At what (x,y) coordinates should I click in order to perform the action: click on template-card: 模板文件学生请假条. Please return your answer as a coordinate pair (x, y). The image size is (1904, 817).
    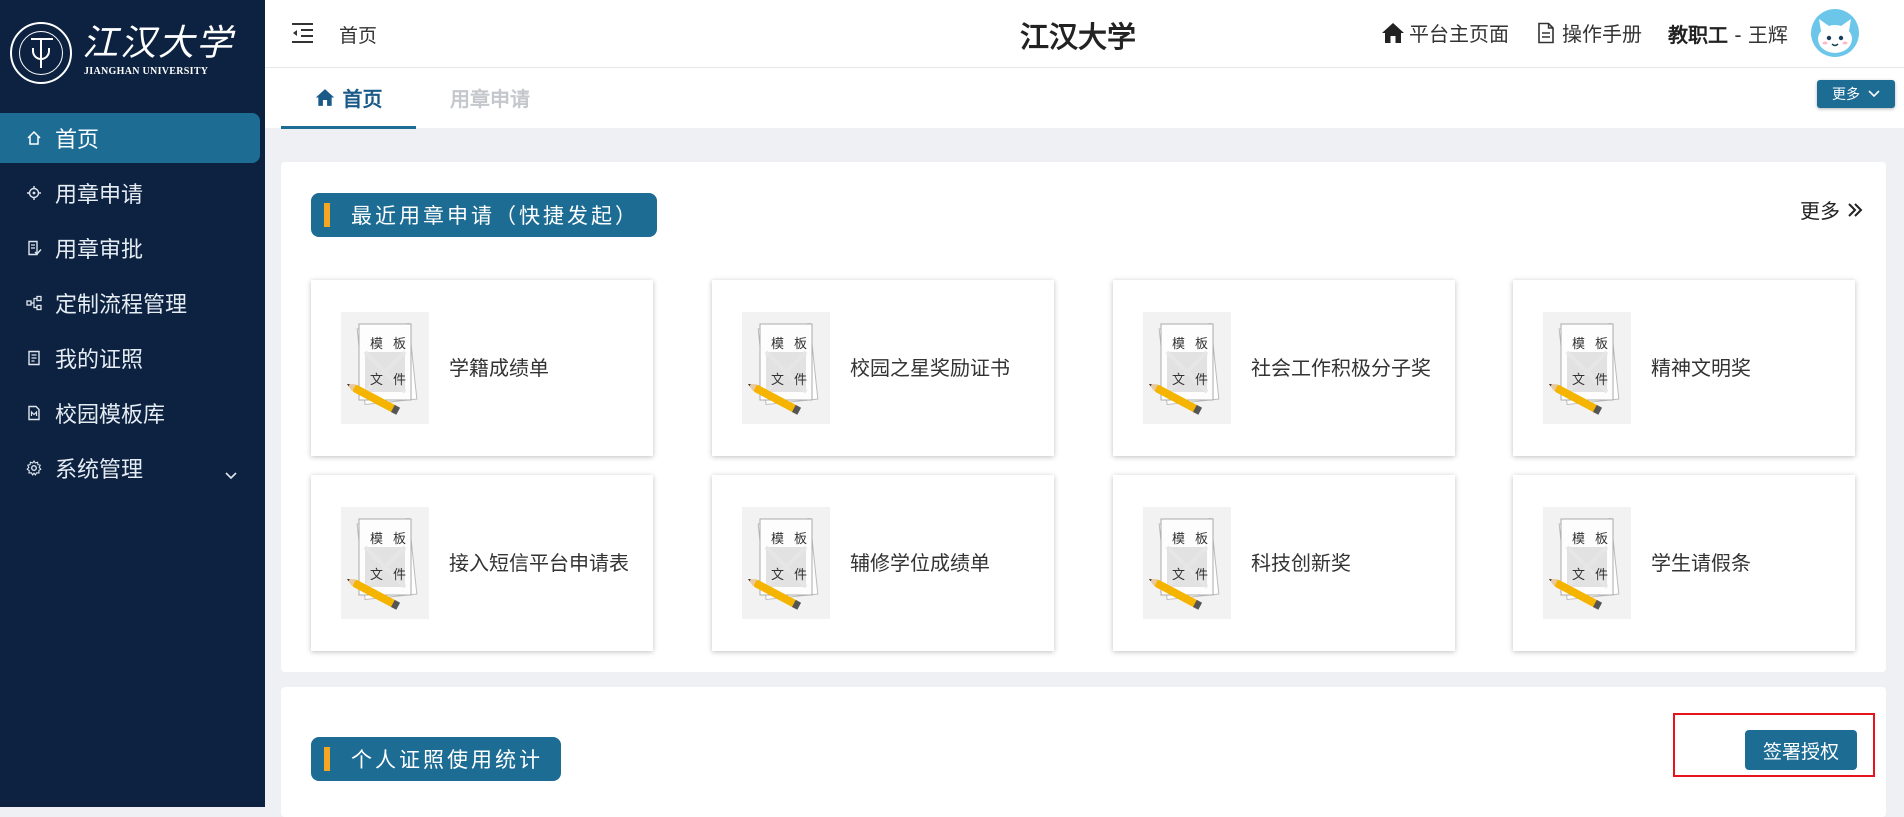
    Looking at the image, I should click on (1684, 563).